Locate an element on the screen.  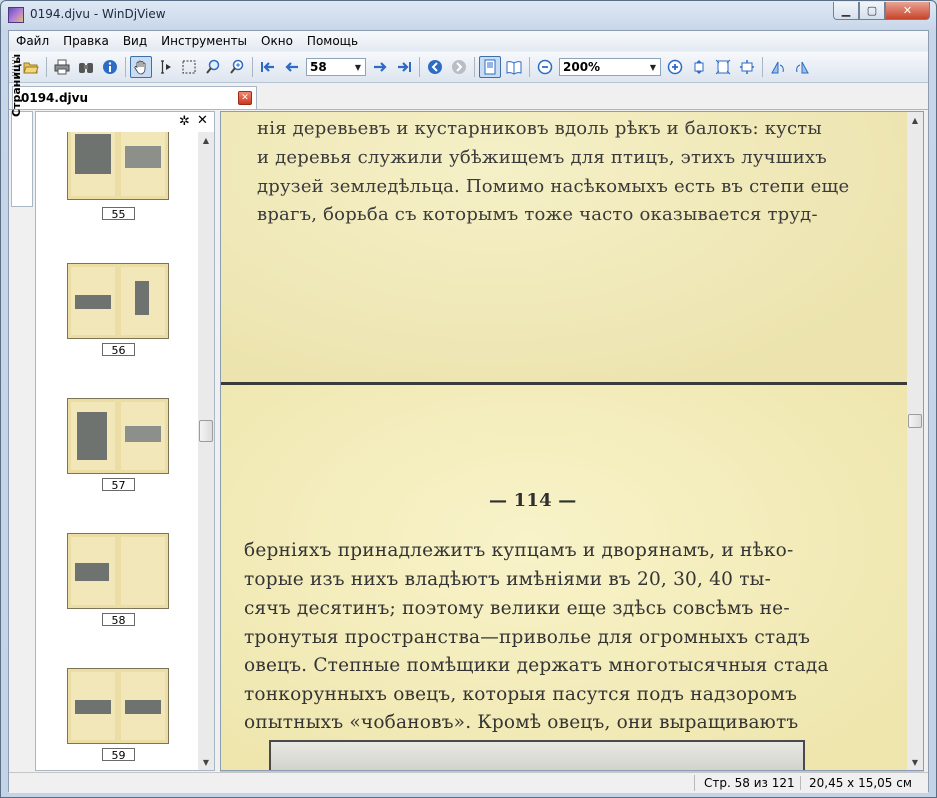
zoom-in-icon is located at coordinates (675, 67).